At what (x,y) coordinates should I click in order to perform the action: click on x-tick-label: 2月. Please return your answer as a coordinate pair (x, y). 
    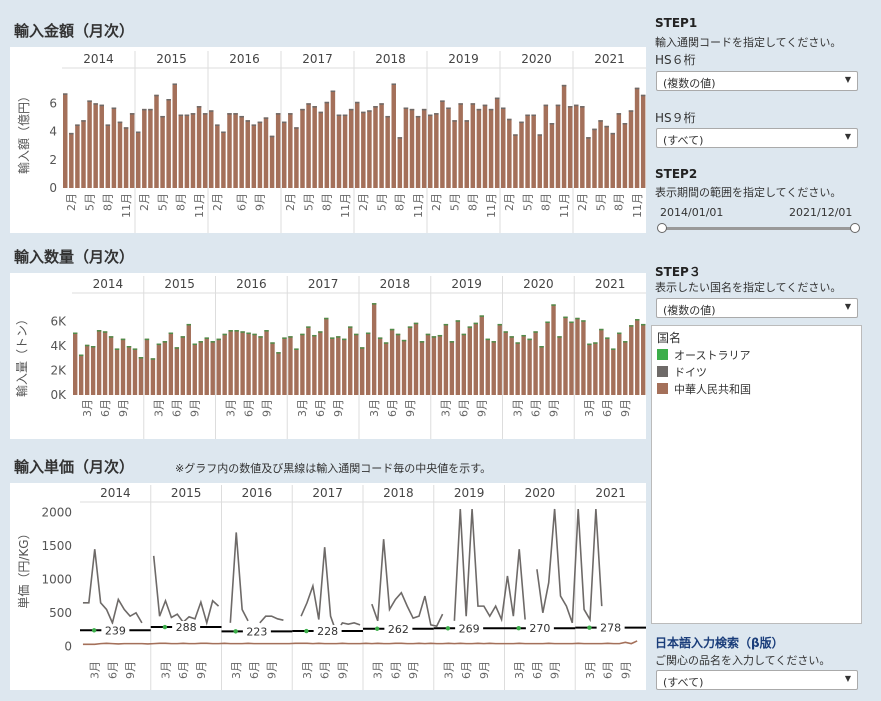
    Looking at the image, I should click on (290, 202).